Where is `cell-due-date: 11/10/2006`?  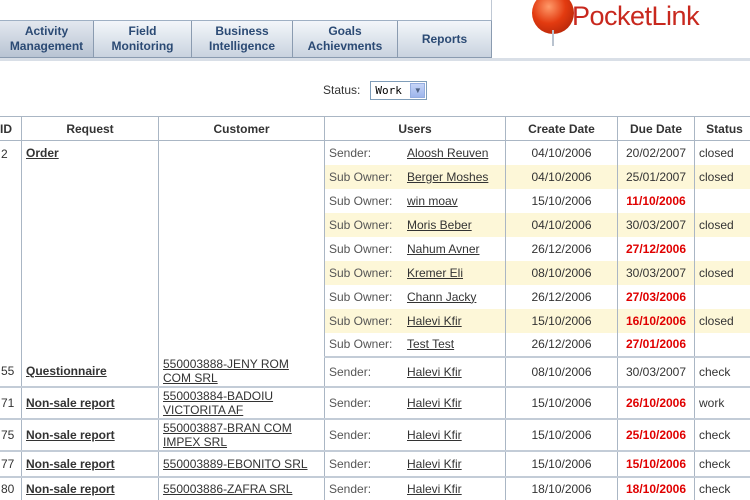 cell-due-date: 11/10/2006 is located at coordinates (656, 200).